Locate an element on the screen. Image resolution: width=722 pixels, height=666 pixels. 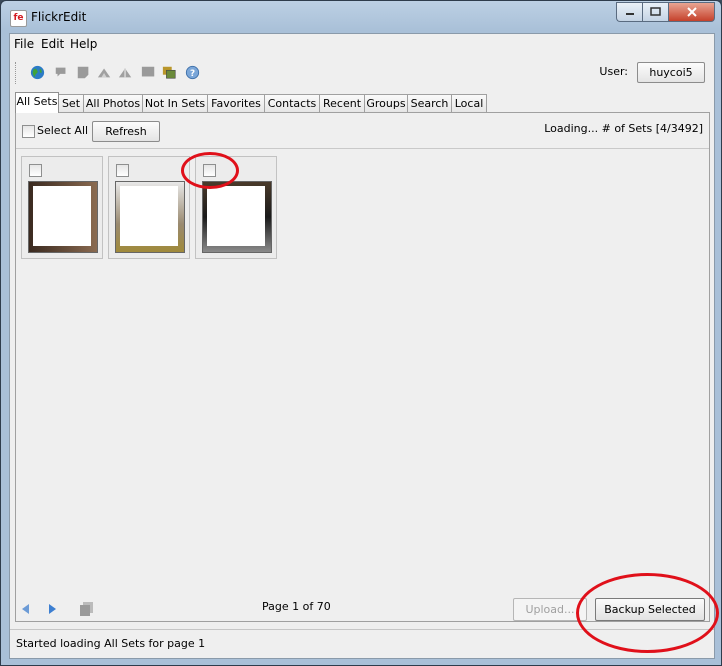
panel-divider is located at coordinates (362, 148).